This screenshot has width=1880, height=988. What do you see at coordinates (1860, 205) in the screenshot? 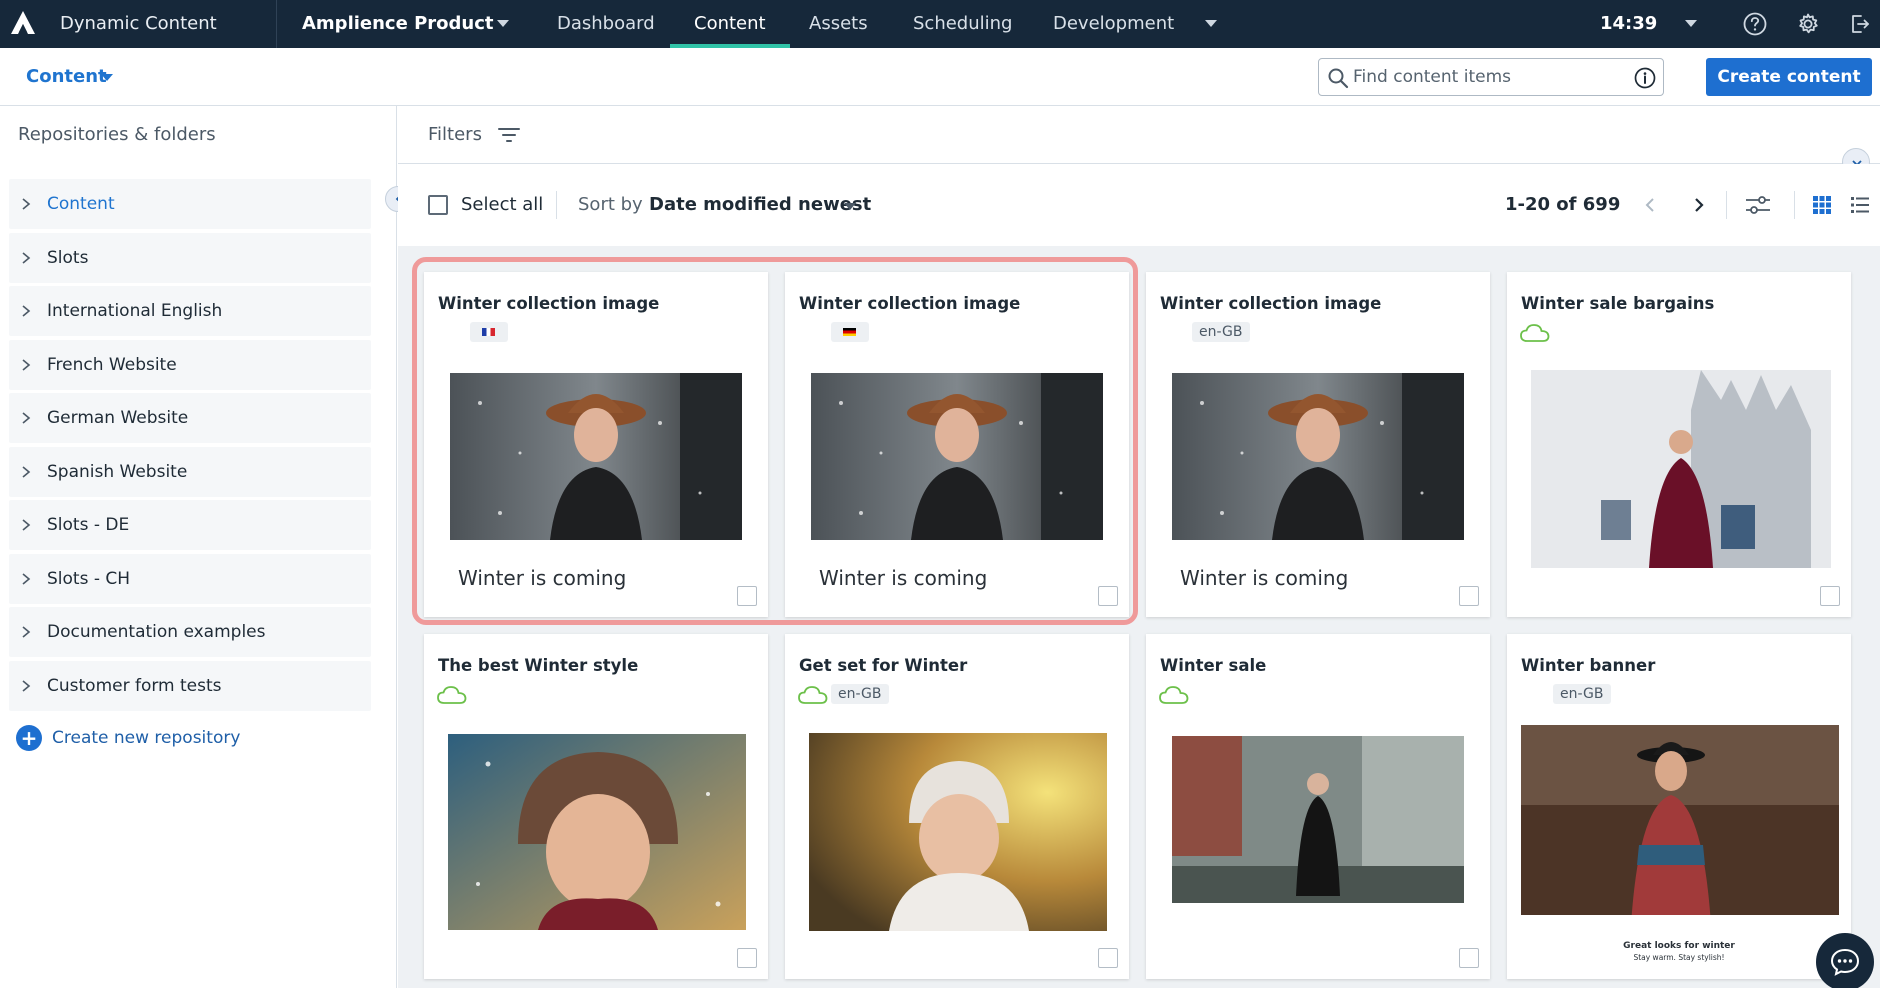
I see `list-view-icon` at bounding box center [1860, 205].